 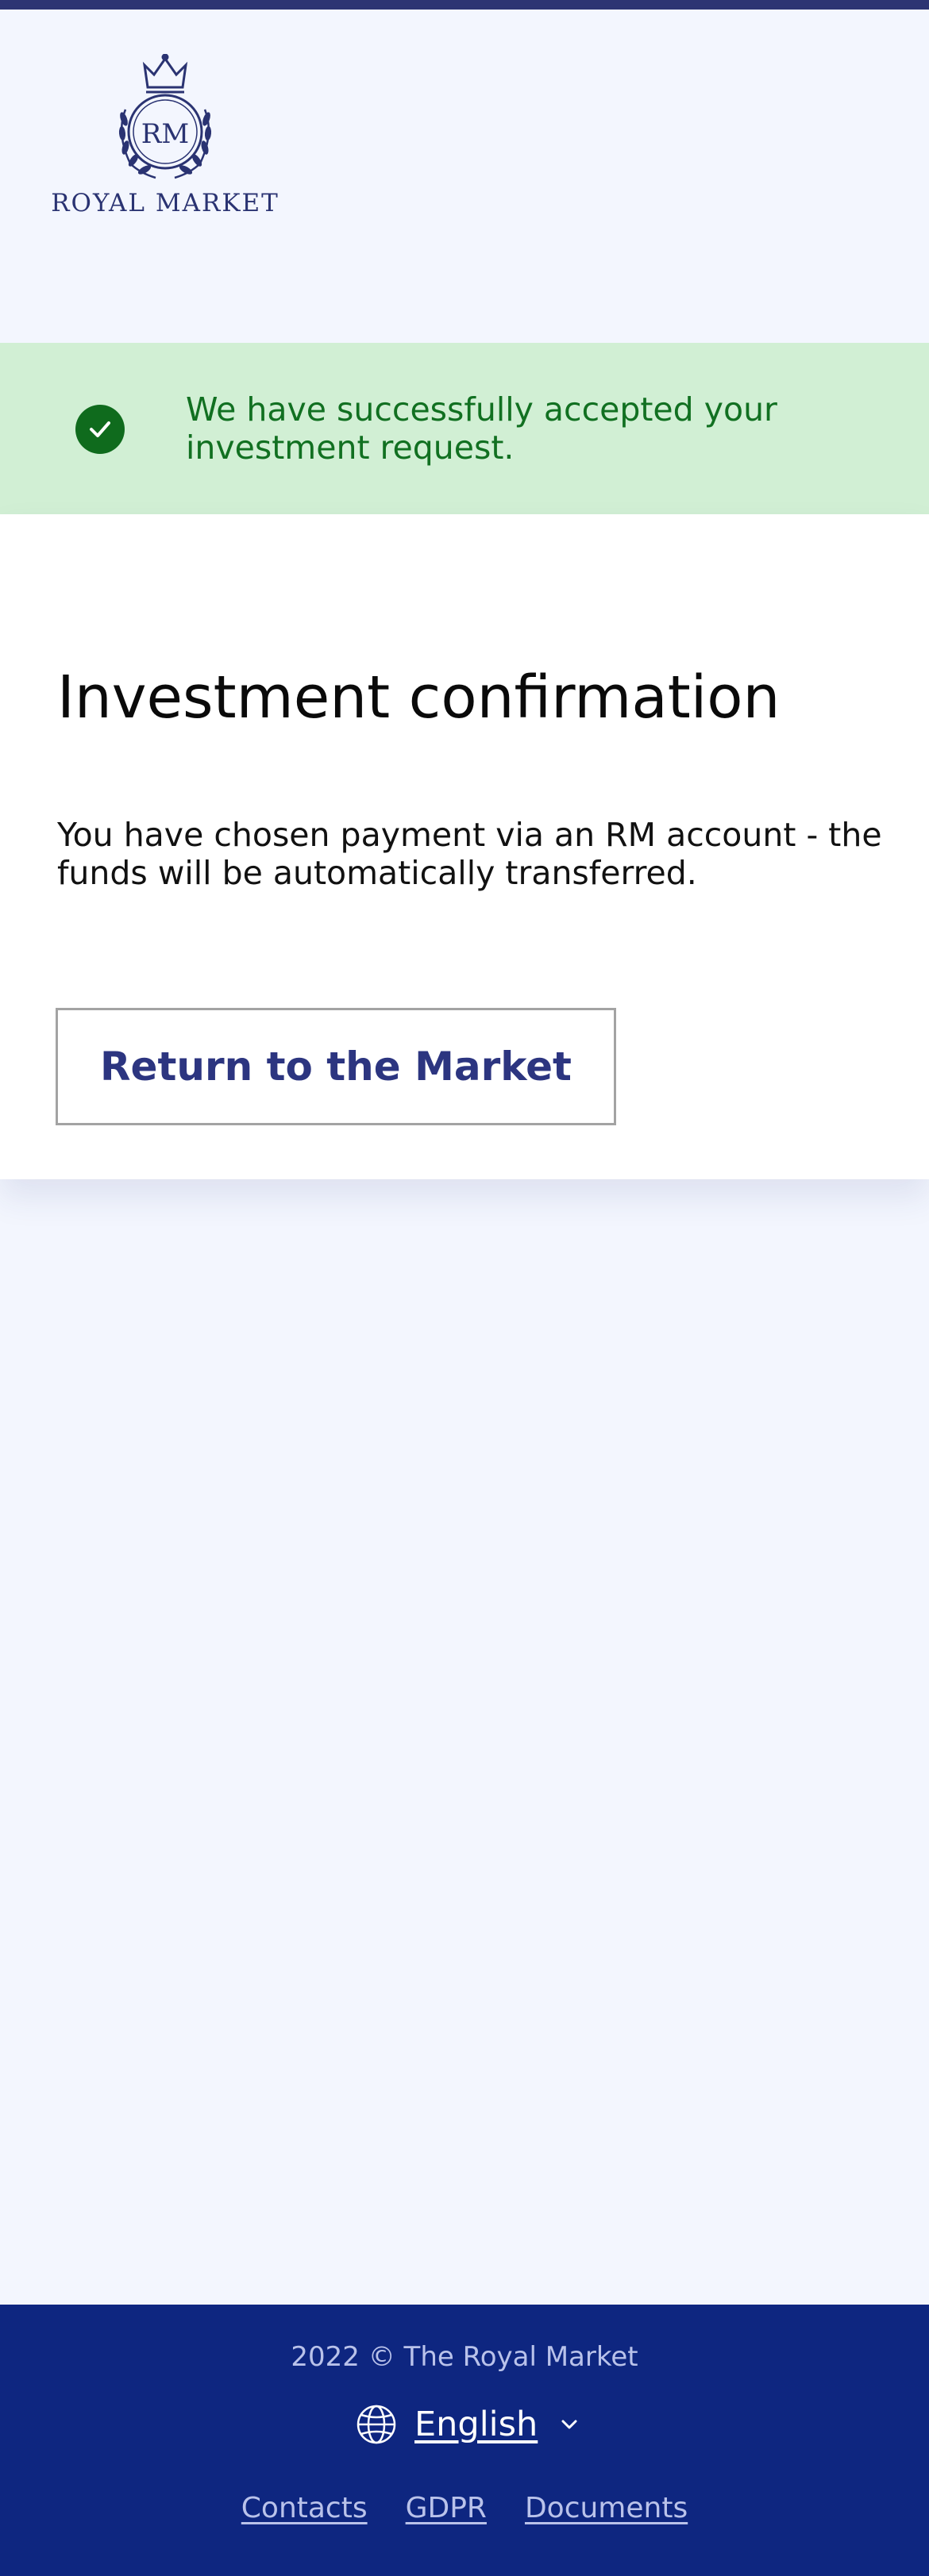 I want to click on logo-wordmark: ROYAL MARKET, so click(x=165, y=203).